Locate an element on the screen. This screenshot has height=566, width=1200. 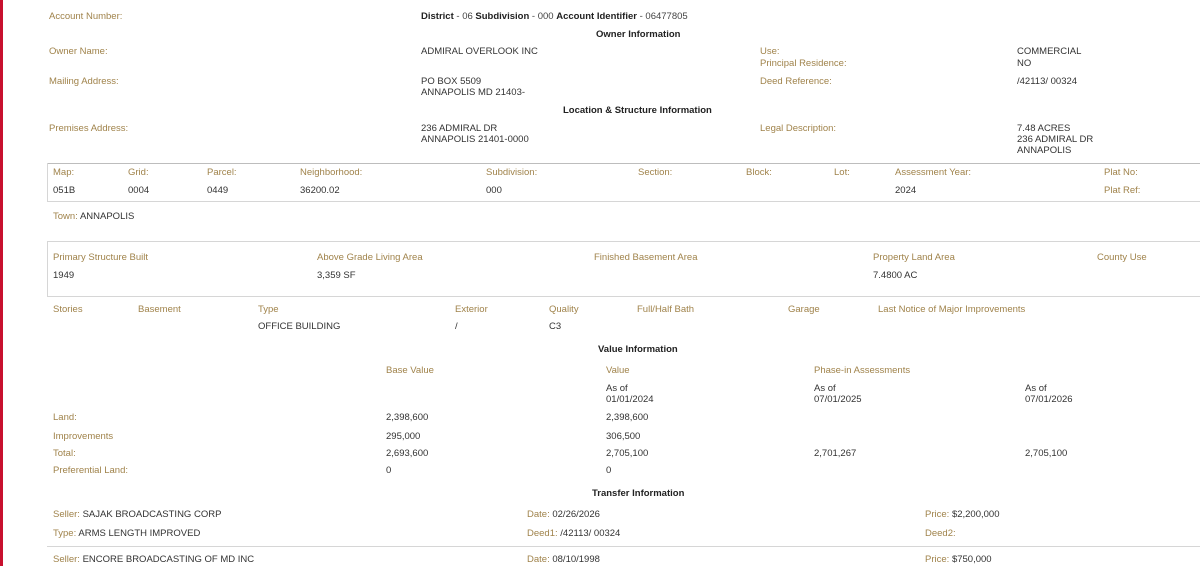
town-value: ANNAPOLIS is located at coordinates (107, 216).